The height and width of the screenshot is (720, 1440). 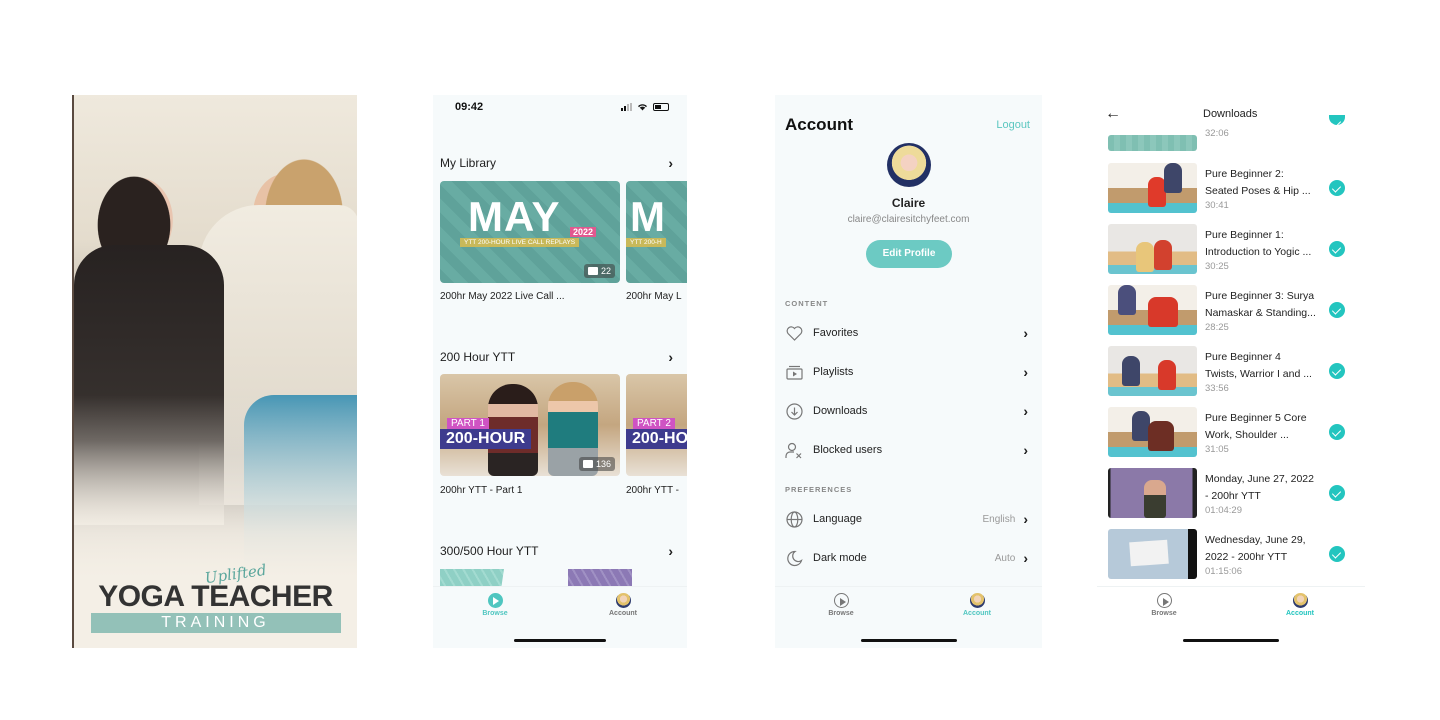 What do you see at coordinates (840, 411) in the screenshot?
I see `menu-label: Downloads` at bounding box center [840, 411].